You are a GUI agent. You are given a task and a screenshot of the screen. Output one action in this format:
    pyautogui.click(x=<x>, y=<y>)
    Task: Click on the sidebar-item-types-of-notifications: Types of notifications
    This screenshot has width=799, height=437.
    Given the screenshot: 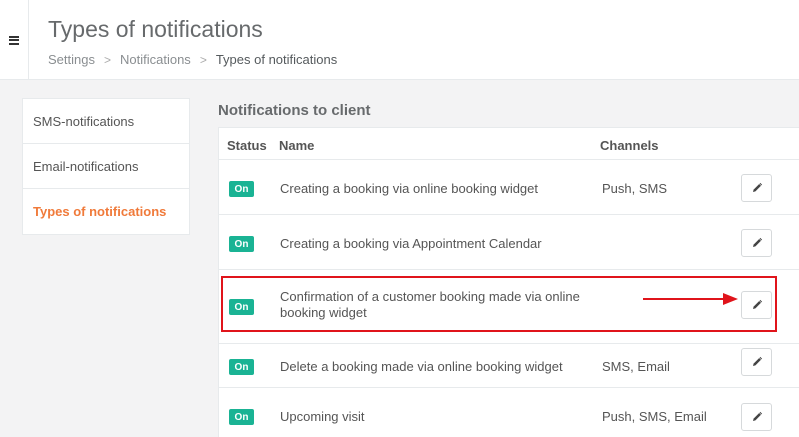 What is the action you would take?
    pyautogui.click(x=106, y=211)
    